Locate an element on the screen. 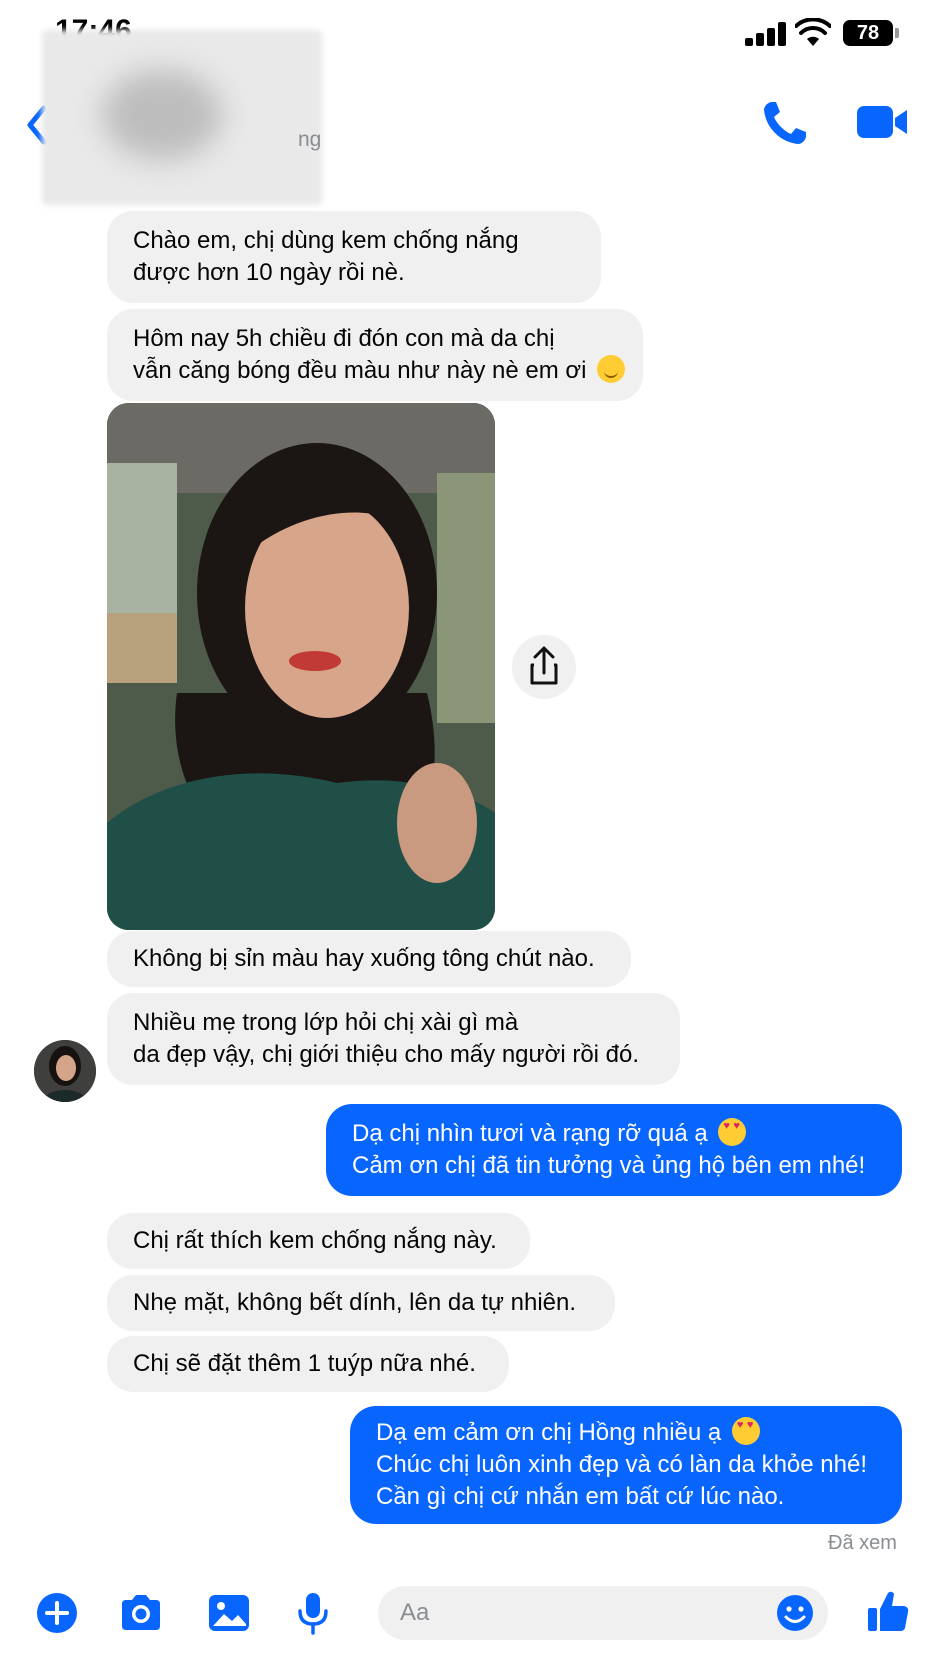 This screenshot has width=946, height=1662. share-icon is located at coordinates (544, 665).